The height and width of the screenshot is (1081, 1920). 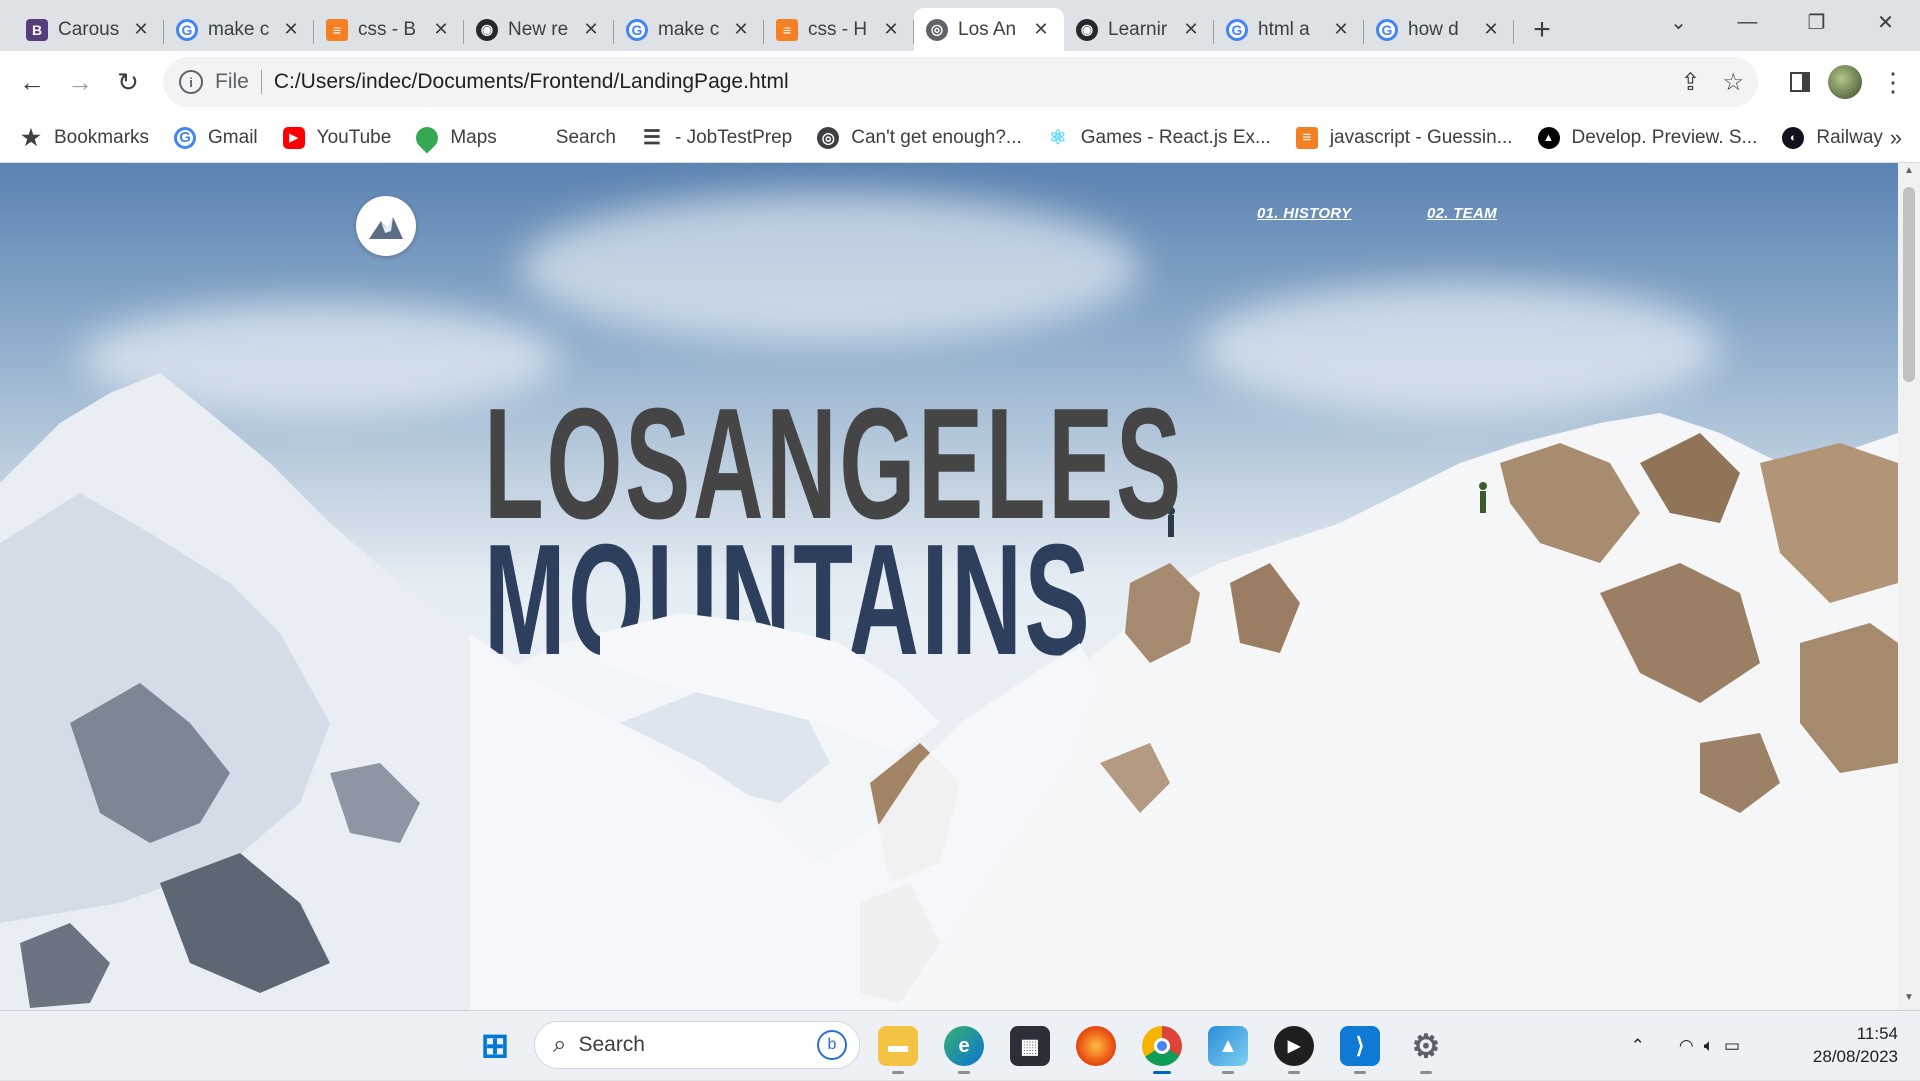 I want to click on volume-icon: 🔈︎, so click(x=1709, y=1046).